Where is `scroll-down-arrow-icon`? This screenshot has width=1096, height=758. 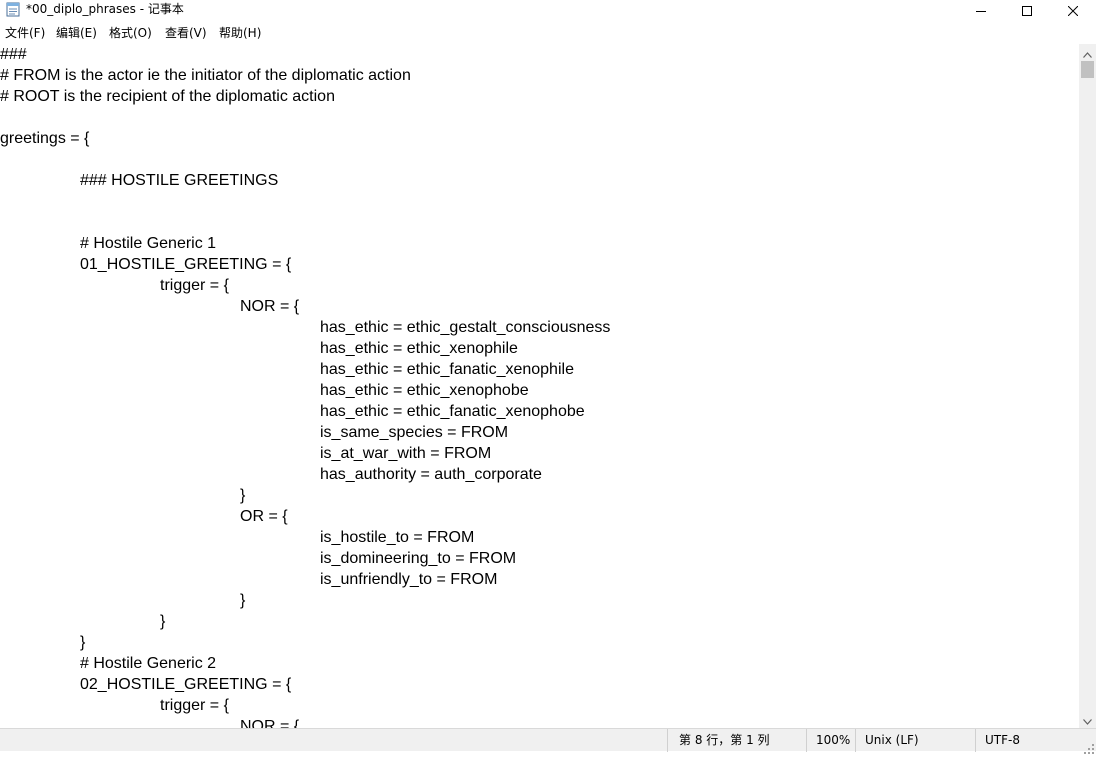
scroll-down-arrow-icon is located at coordinates (1087, 719).